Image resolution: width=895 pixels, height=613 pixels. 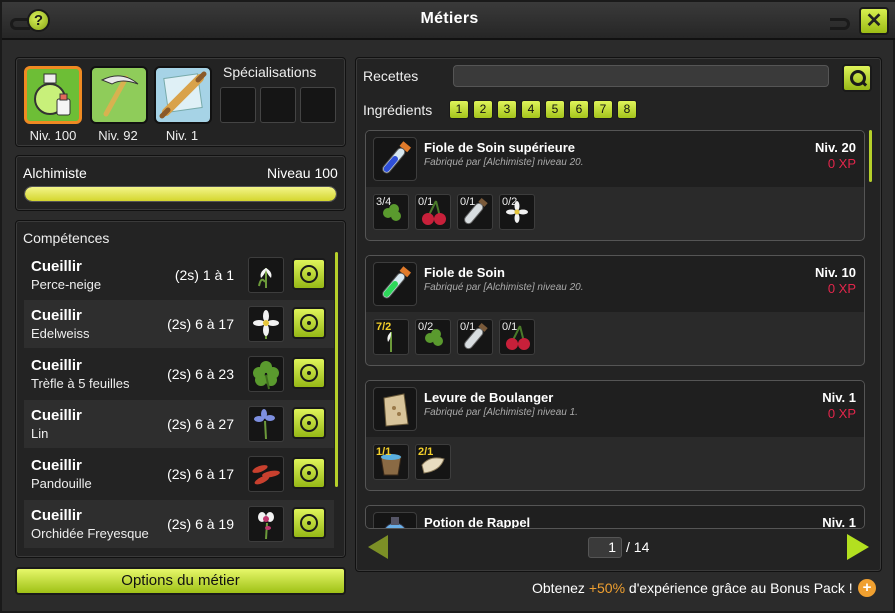 What do you see at coordinates (433, 462) in the screenshot?
I see `ingredient-slot: 2/1` at bounding box center [433, 462].